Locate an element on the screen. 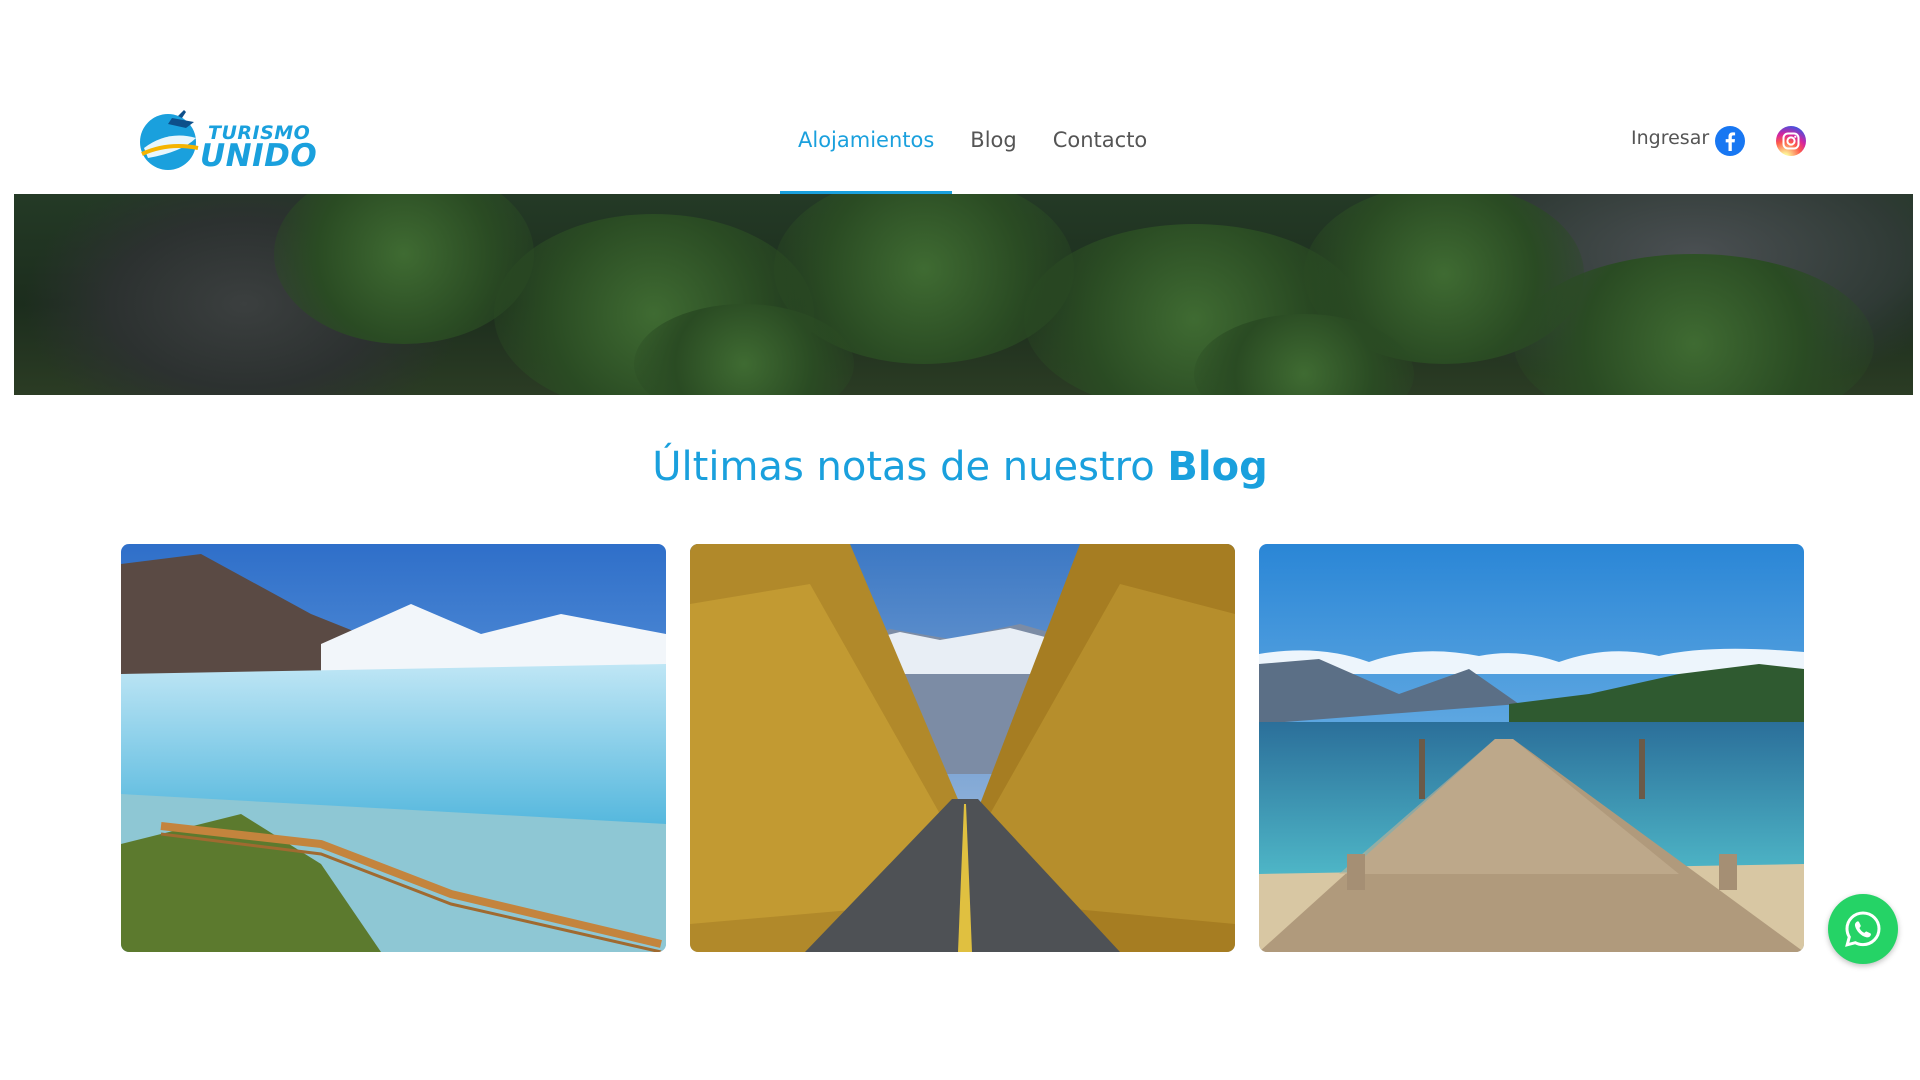  blog-card-glacier is located at coordinates (393, 748).